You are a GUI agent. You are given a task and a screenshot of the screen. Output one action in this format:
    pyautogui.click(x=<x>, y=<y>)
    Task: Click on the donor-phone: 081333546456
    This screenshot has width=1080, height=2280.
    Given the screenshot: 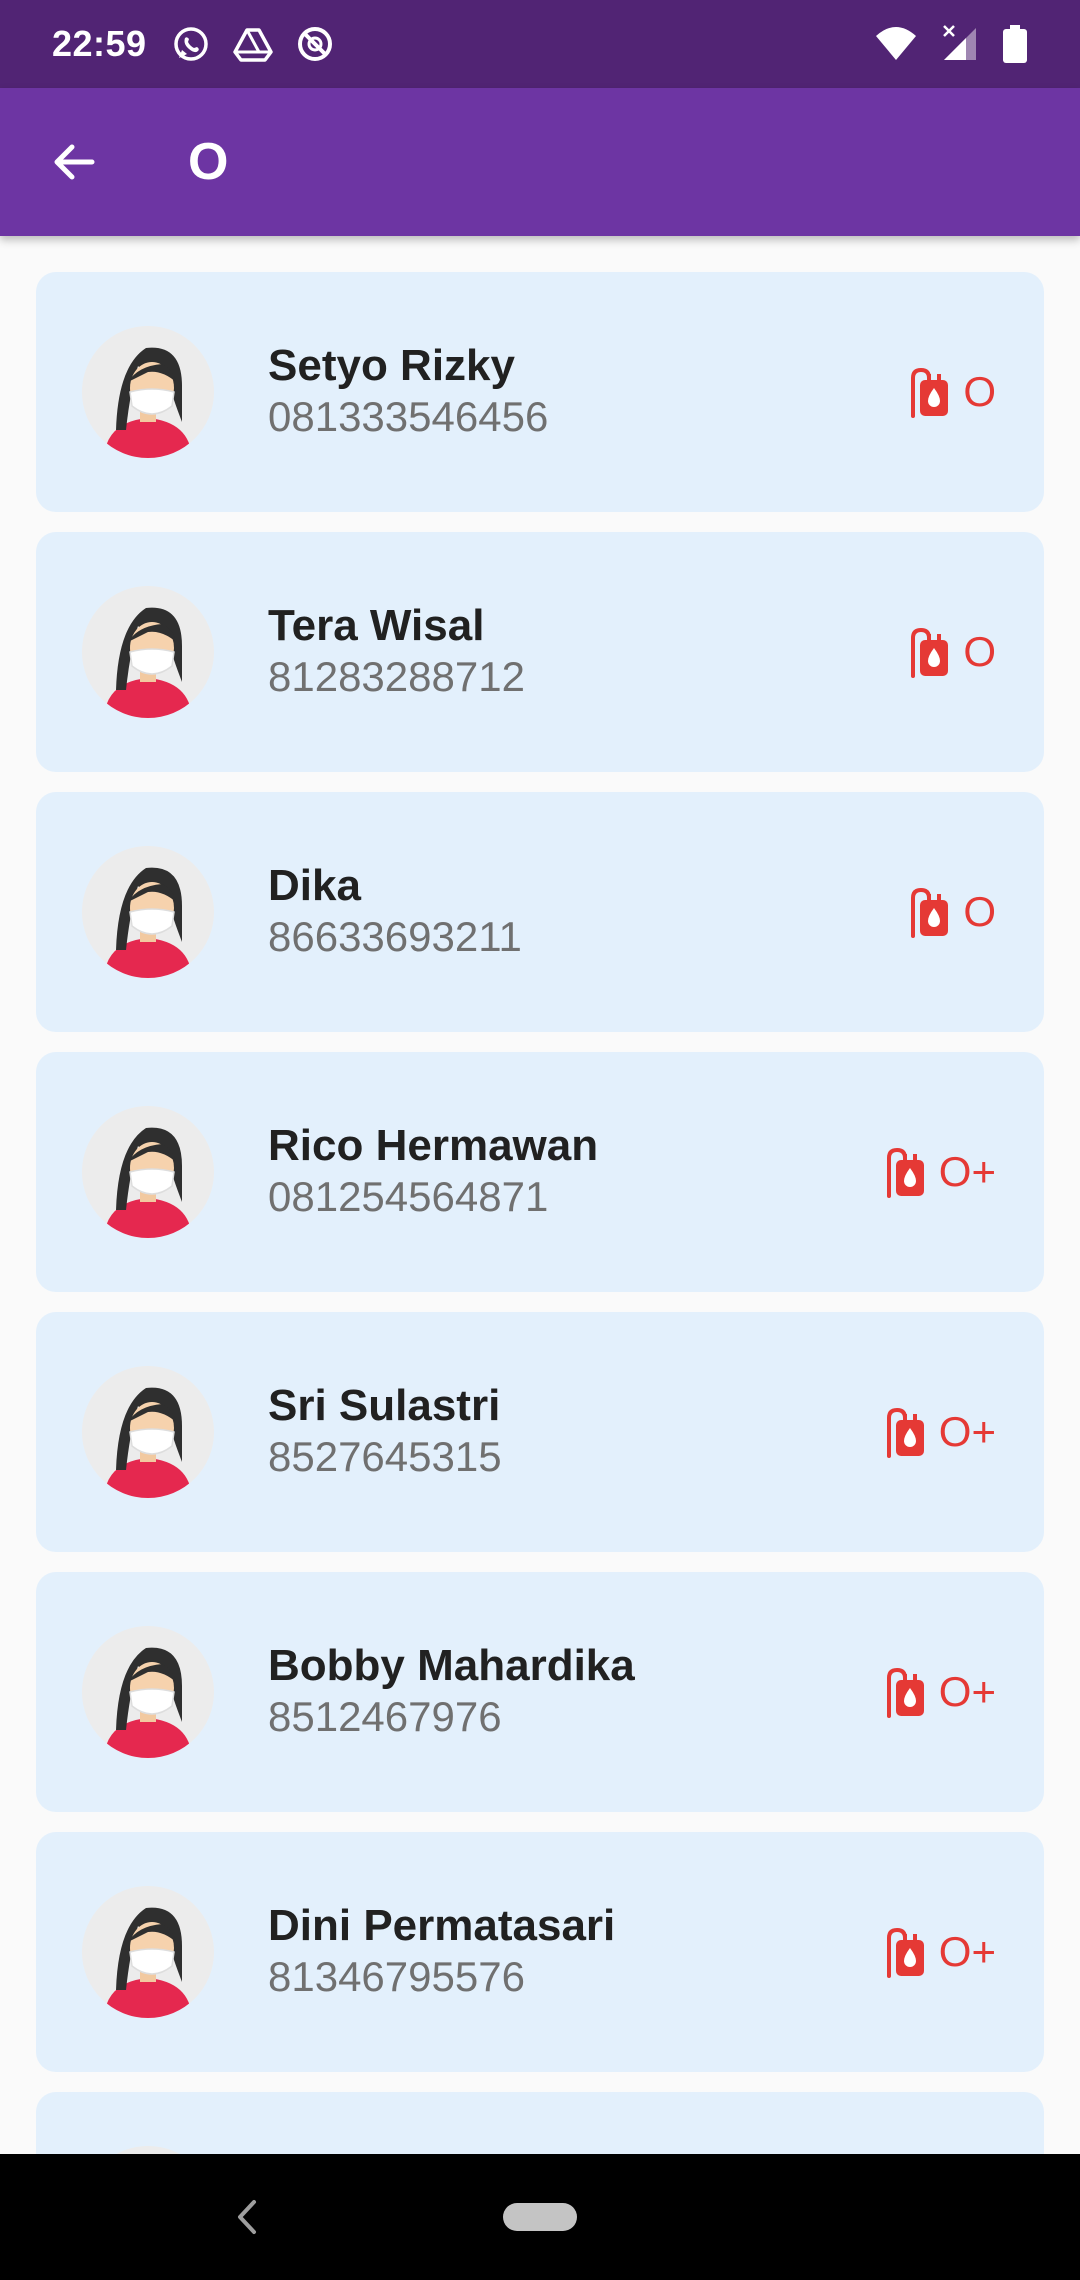 What is the action you would take?
    pyautogui.click(x=408, y=416)
    